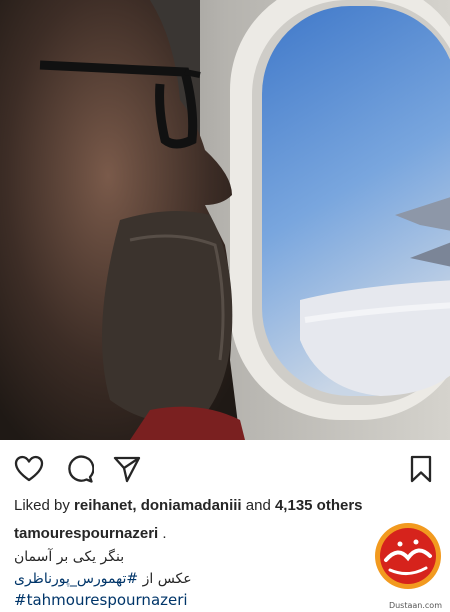 This screenshot has width=450, height=612. Describe the element at coordinates (101, 600) in the screenshot. I see `hashtag-latin-link: #tahmourespournazeri` at that location.